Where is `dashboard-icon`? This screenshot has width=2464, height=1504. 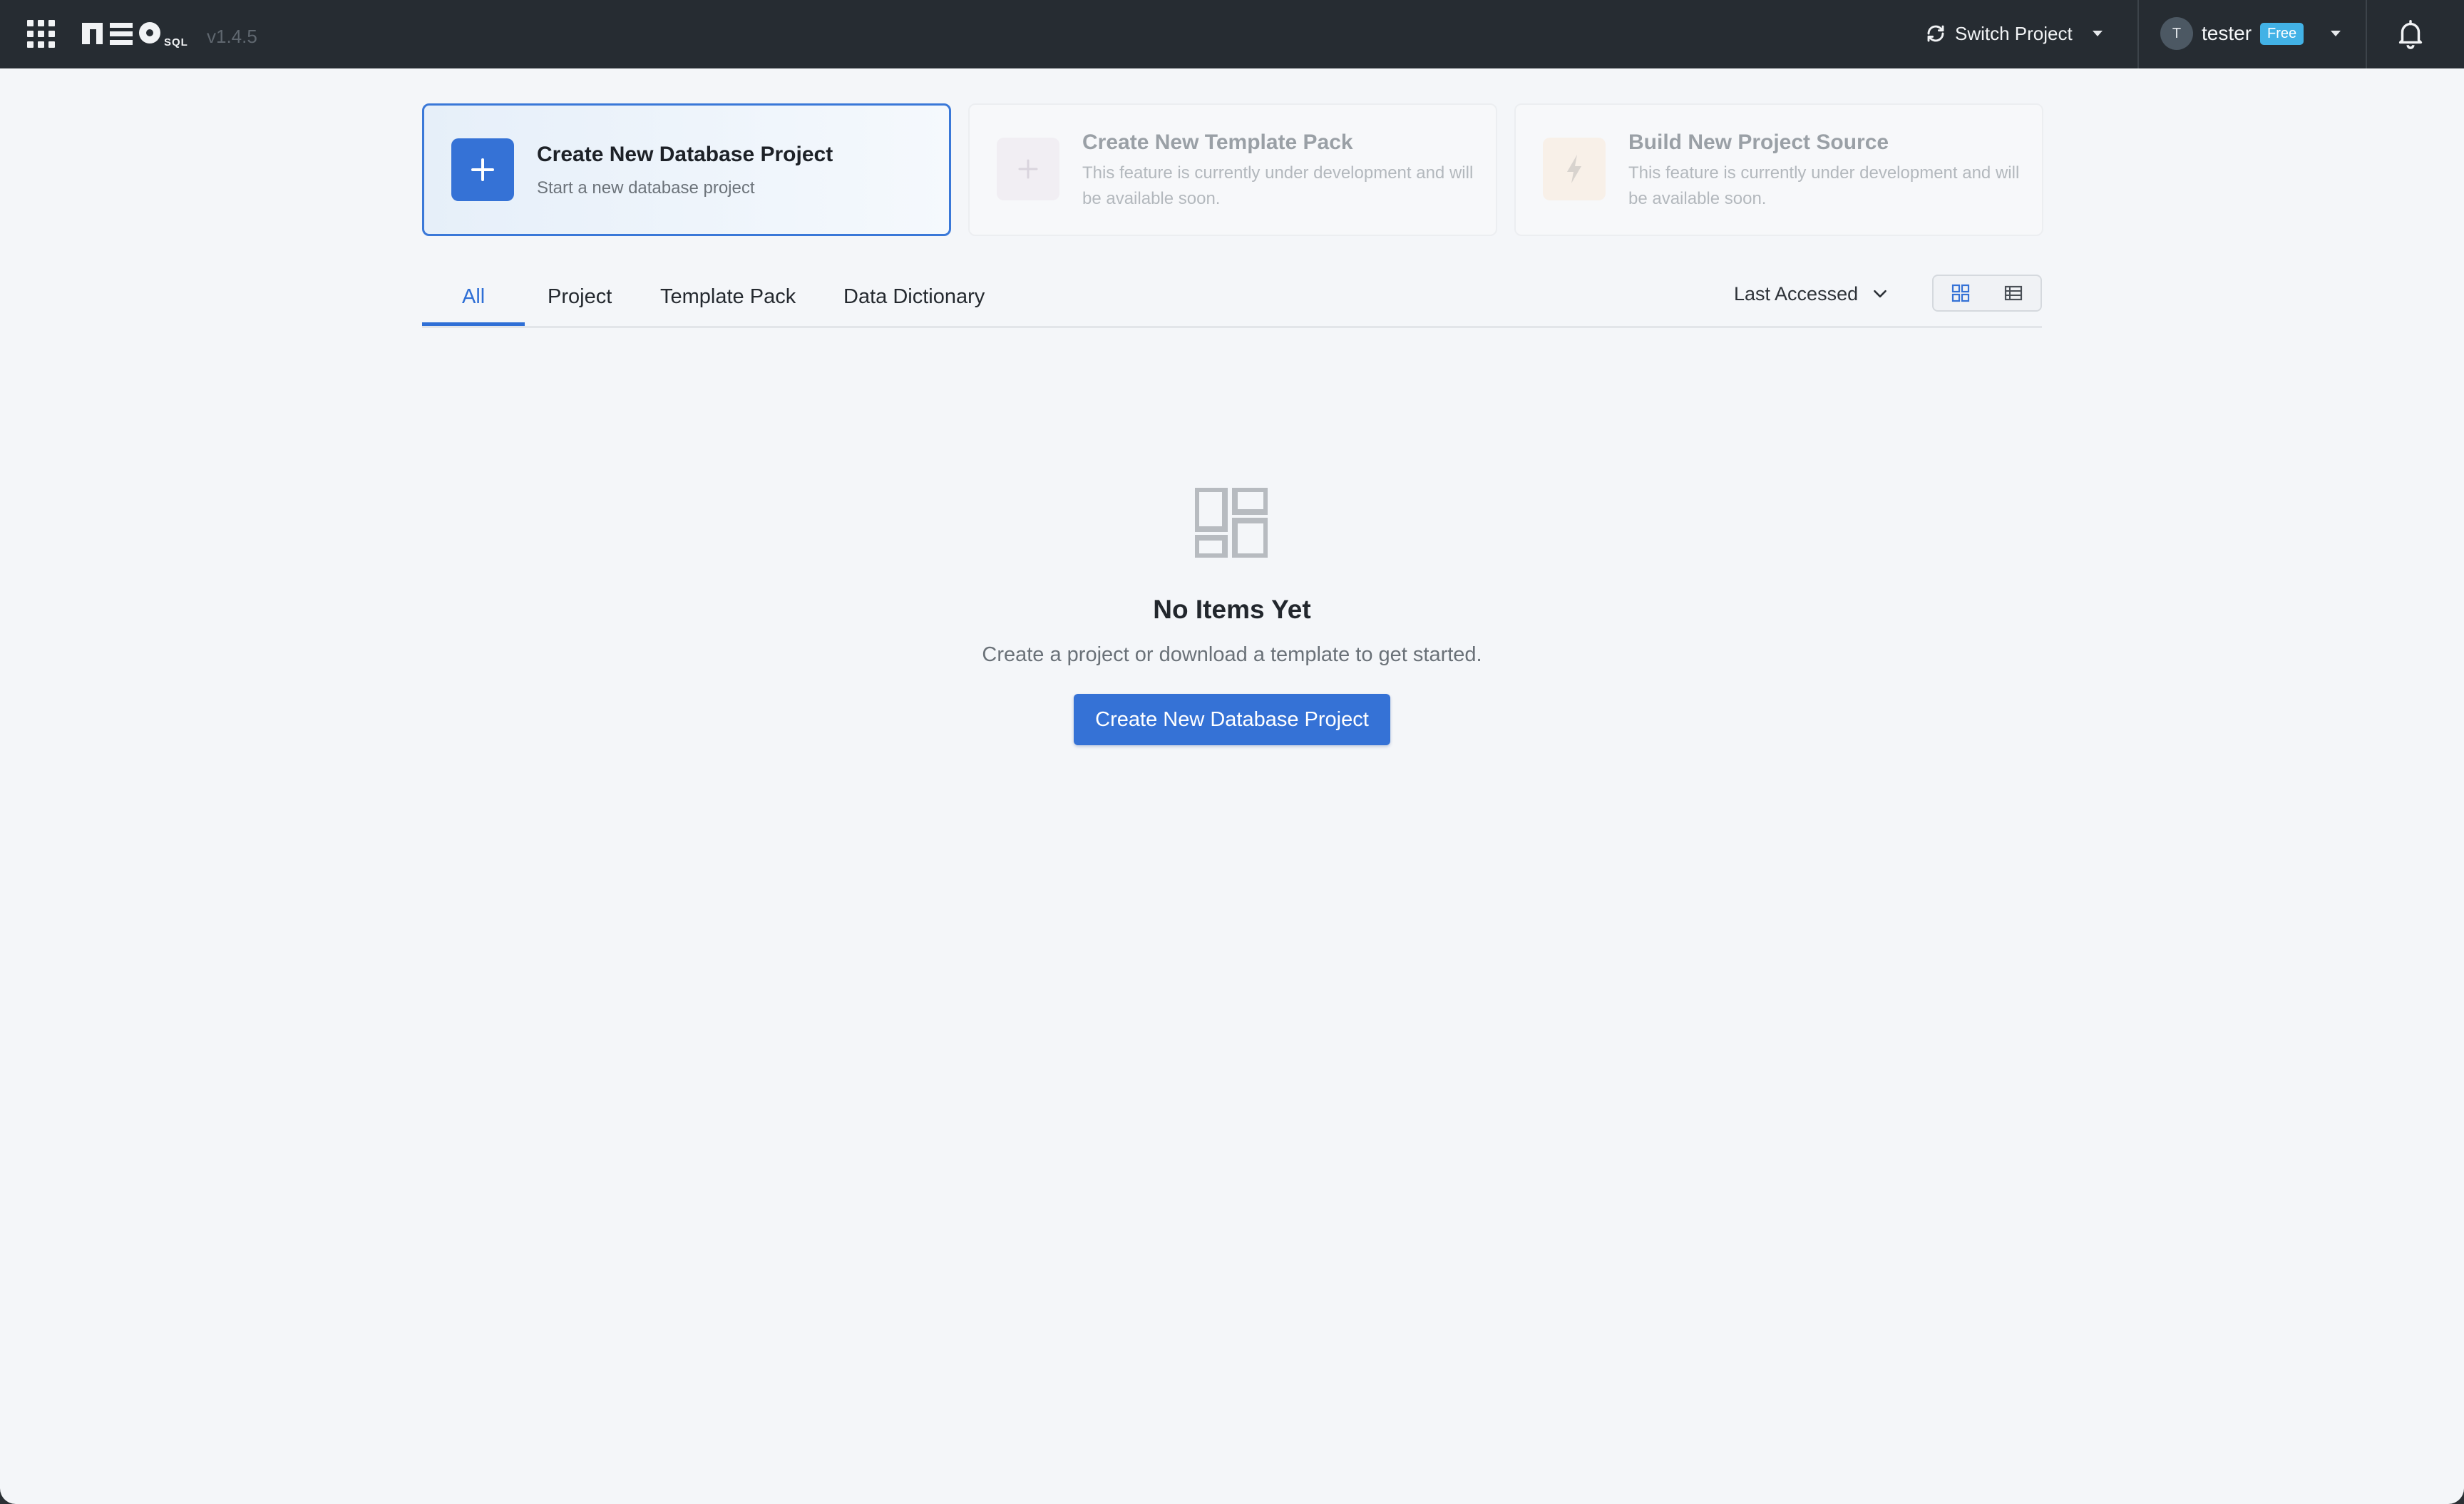 dashboard-icon is located at coordinates (1231, 523).